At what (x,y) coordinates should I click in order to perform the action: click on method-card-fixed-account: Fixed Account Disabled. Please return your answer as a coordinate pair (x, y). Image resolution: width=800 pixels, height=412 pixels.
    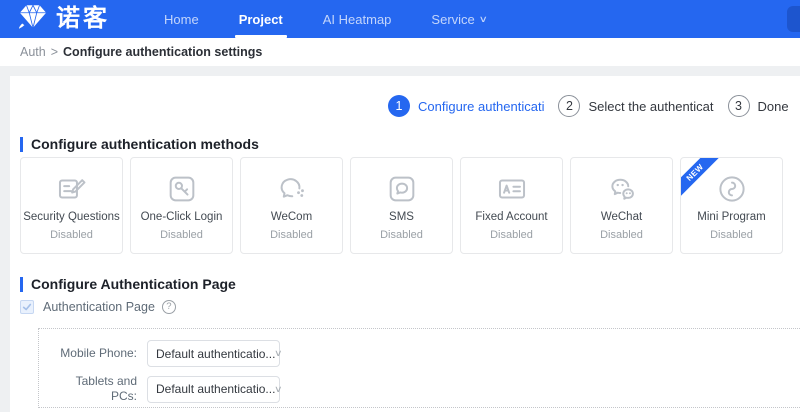
    Looking at the image, I should click on (511, 205).